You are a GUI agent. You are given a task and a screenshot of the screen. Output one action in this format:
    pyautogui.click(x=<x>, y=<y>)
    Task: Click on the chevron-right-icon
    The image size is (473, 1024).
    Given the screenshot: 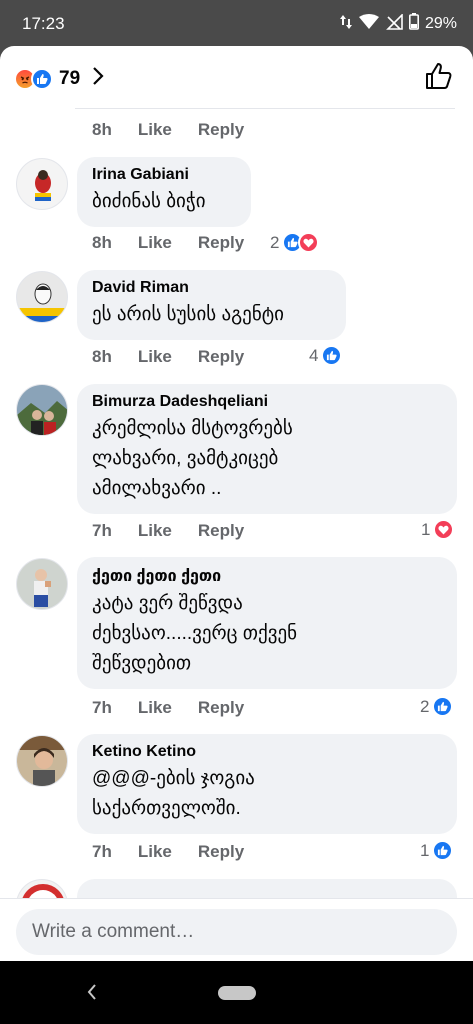 What is the action you would take?
    pyautogui.click(x=98, y=78)
    